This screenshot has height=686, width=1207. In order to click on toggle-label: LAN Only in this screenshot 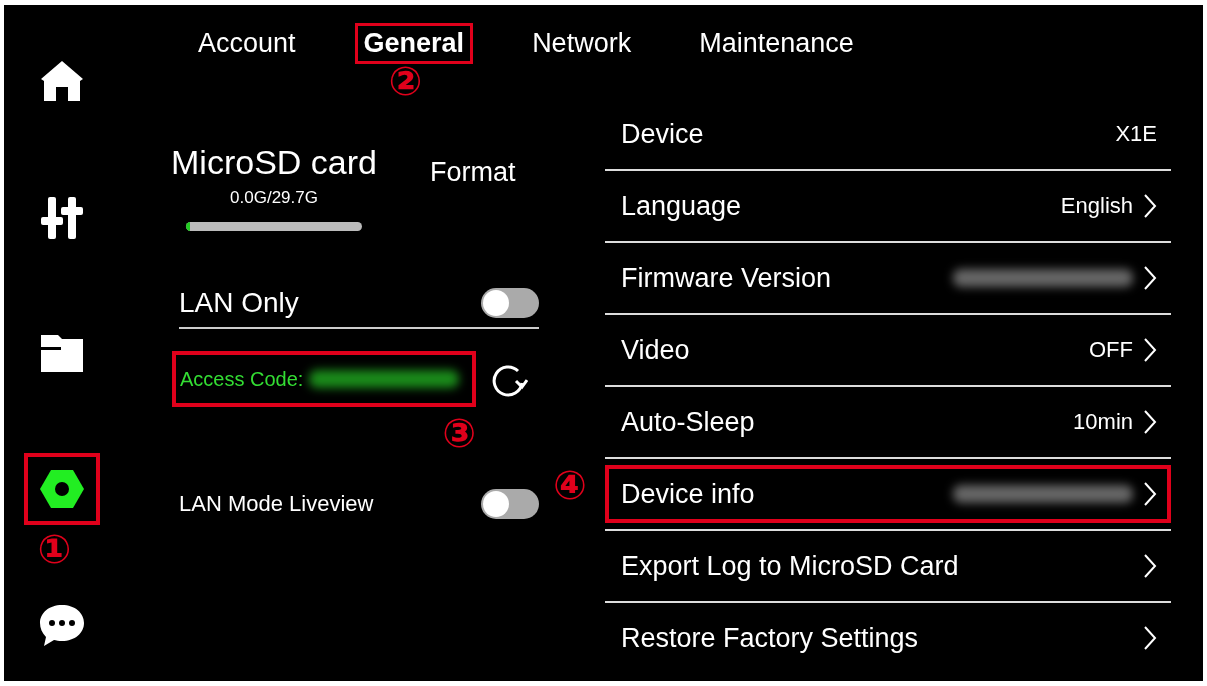, I will do `click(239, 303)`.